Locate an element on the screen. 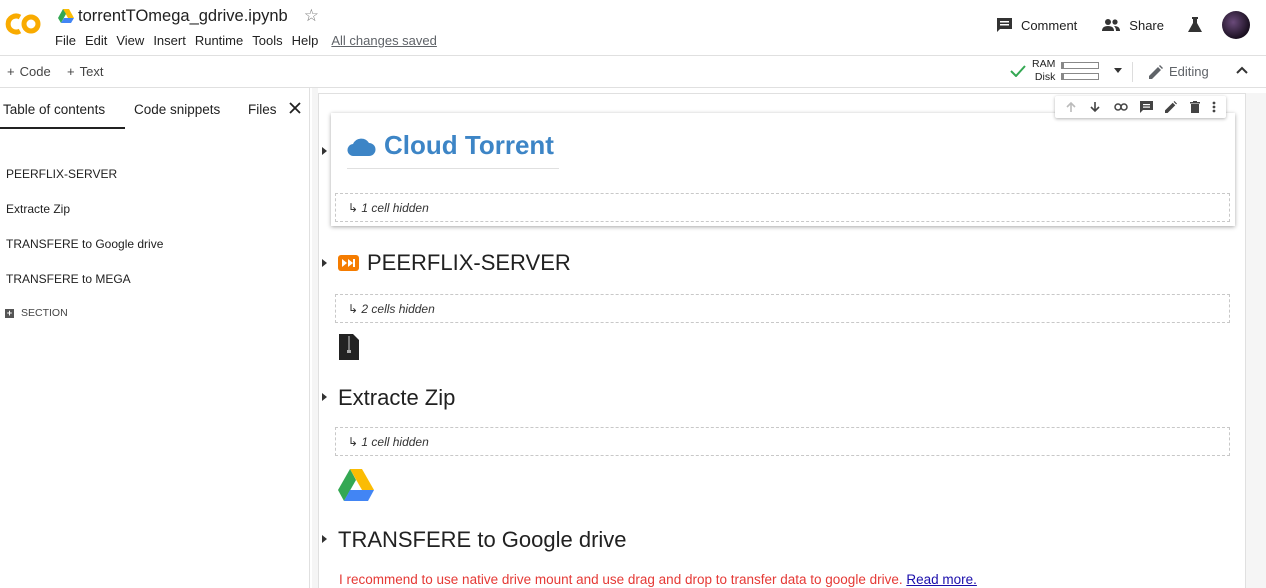 The height and width of the screenshot is (588, 1266). star-icon: ☆ is located at coordinates (311, 16).